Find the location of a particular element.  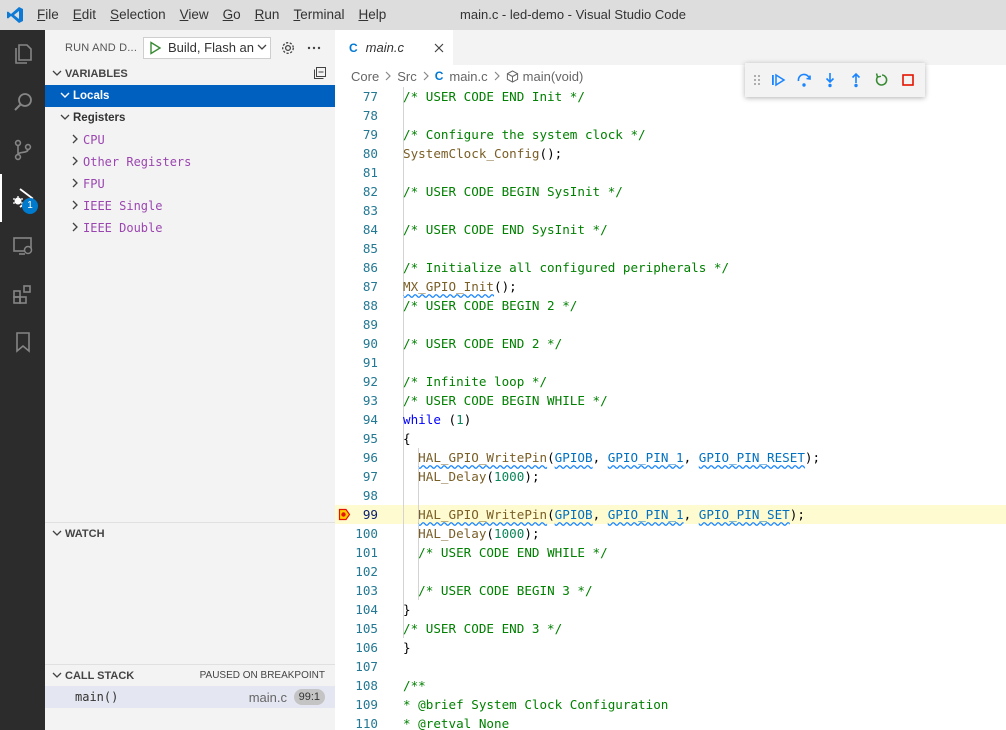

more-actions-icon is located at coordinates (314, 48).